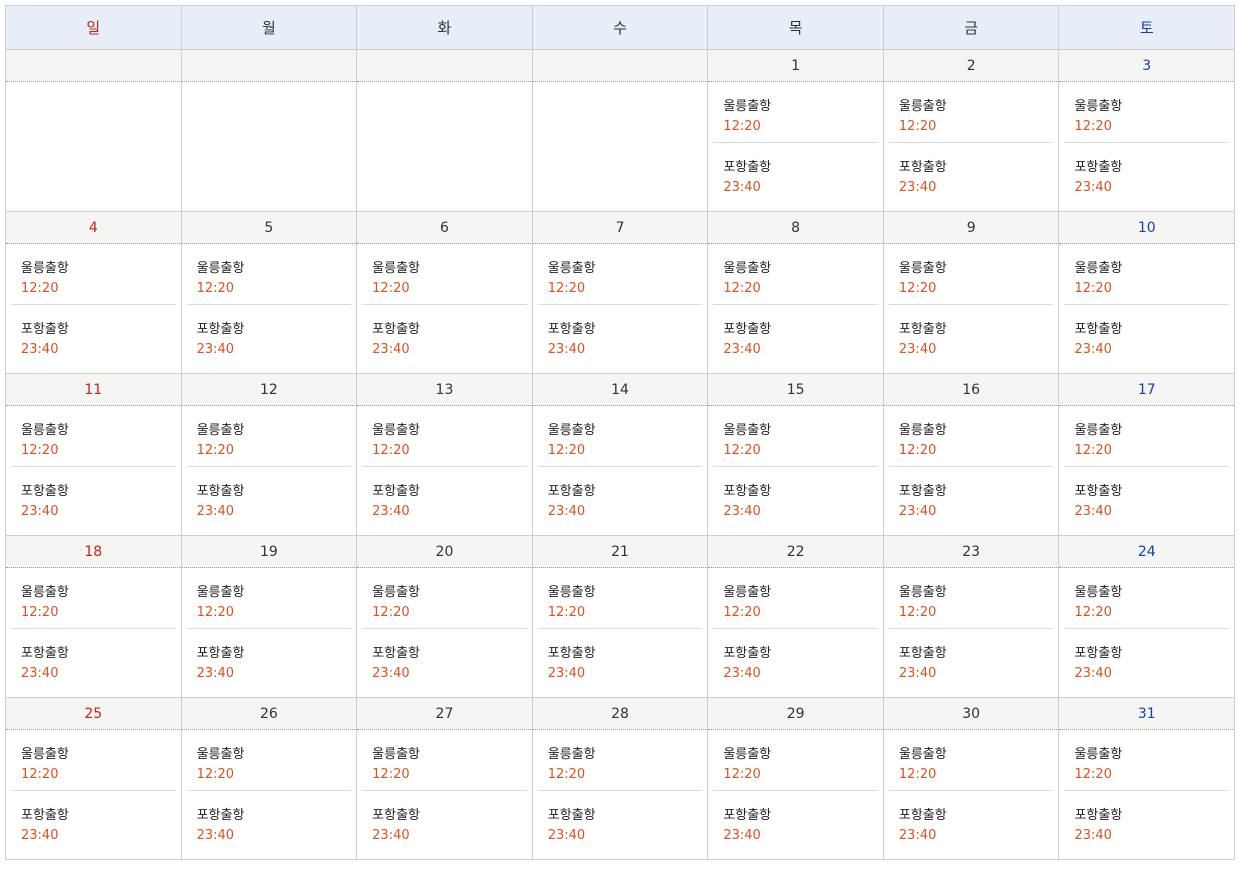 The image size is (1239, 869). Describe the element at coordinates (396, 430) in the screenshot. I see `departure-port: 울릉출항` at that location.